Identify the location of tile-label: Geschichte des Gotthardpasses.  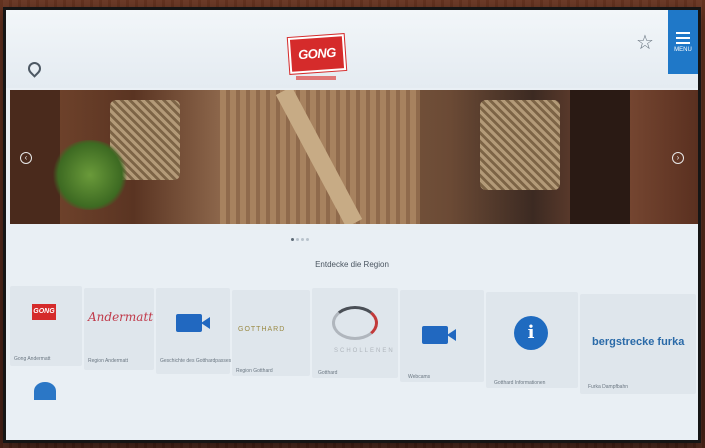
(196, 361).